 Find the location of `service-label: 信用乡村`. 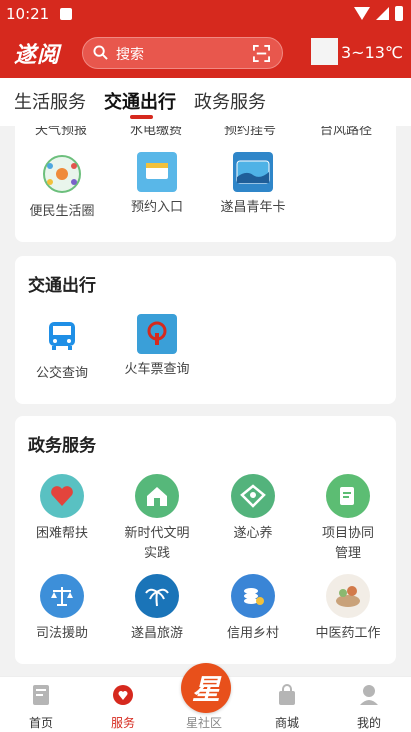

service-label: 信用乡村 is located at coordinates (252, 633).